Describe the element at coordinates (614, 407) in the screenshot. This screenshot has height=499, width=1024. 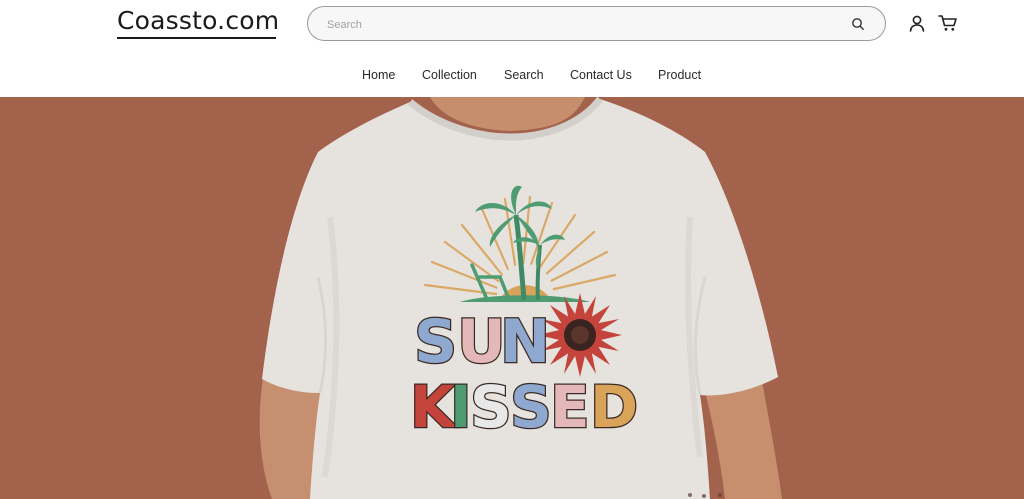
I see `print-letter-d: D` at that location.